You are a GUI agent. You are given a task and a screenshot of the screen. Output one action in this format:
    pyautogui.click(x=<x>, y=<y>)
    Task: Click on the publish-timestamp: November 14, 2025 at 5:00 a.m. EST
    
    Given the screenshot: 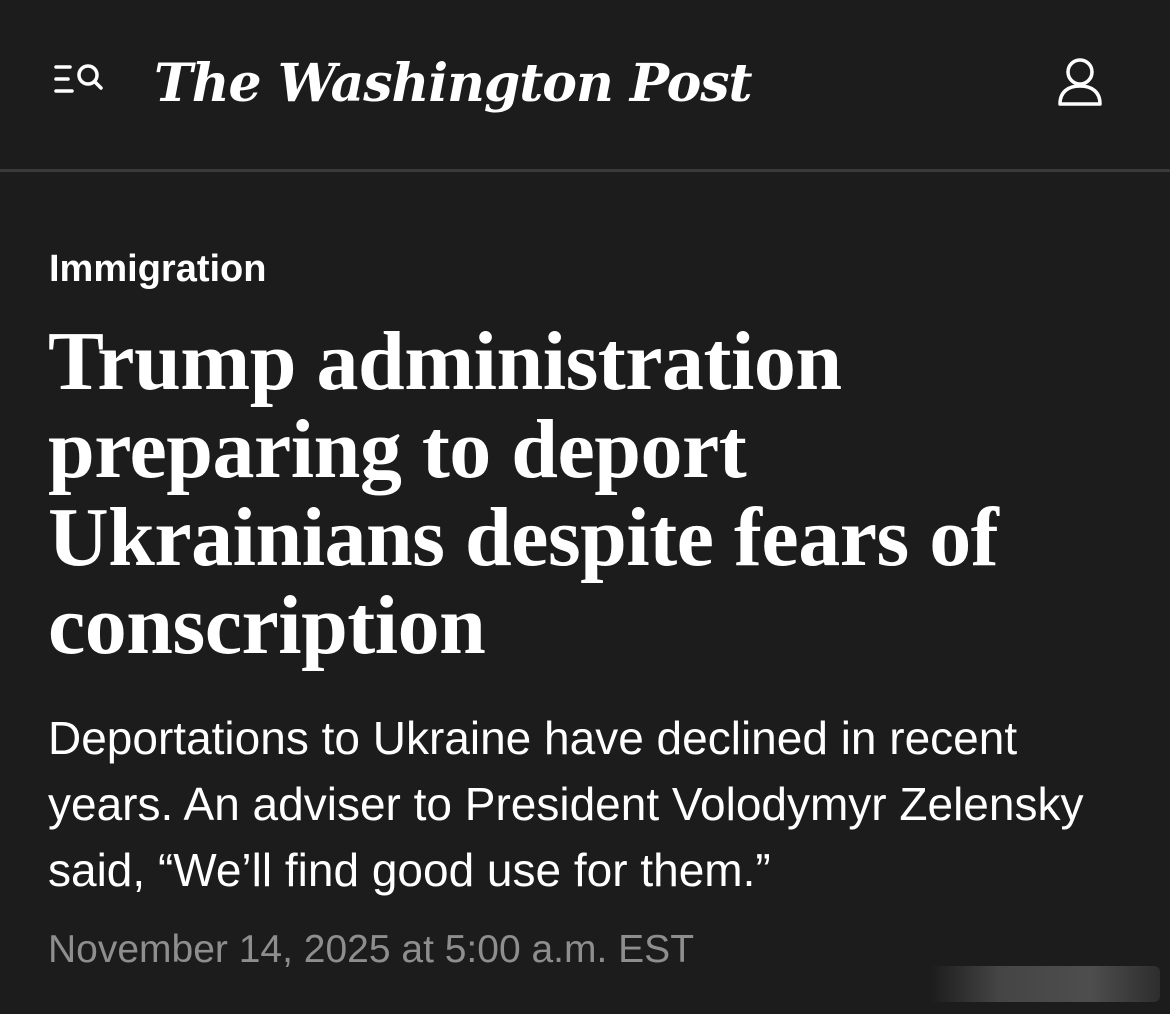 What is the action you would take?
    pyautogui.click(x=371, y=949)
    